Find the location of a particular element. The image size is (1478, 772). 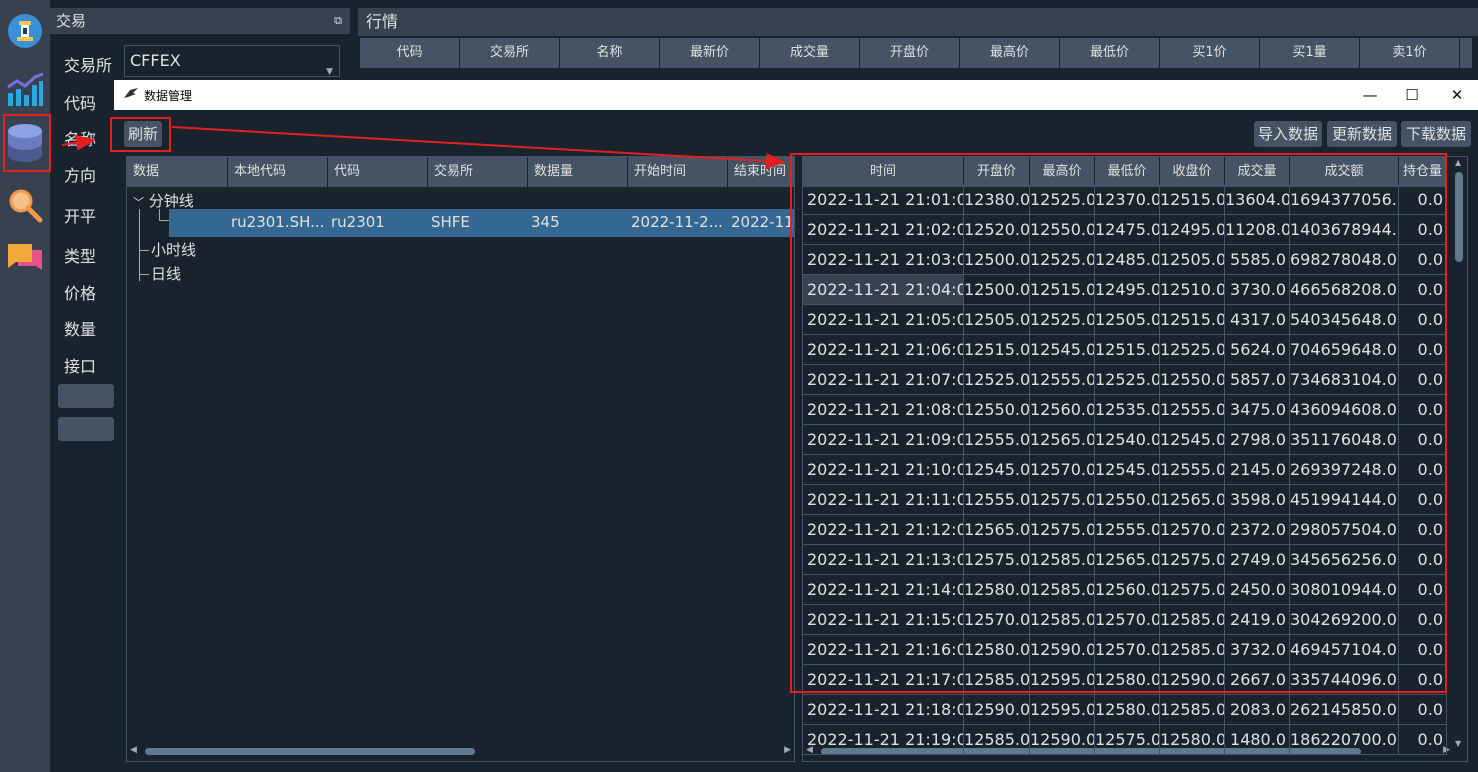

annotation-arrow-to-refresh is located at coordinates (78, 142).